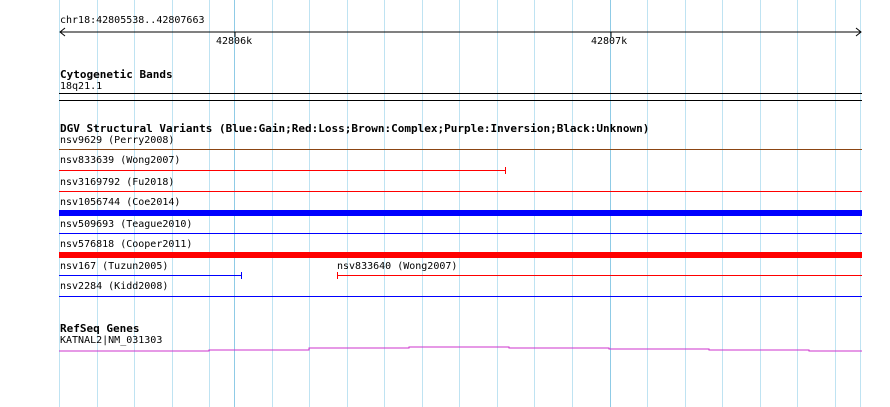 The image size is (890, 407). What do you see at coordinates (461, 32) in the screenshot?
I see `ruler-axis` at bounding box center [461, 32].